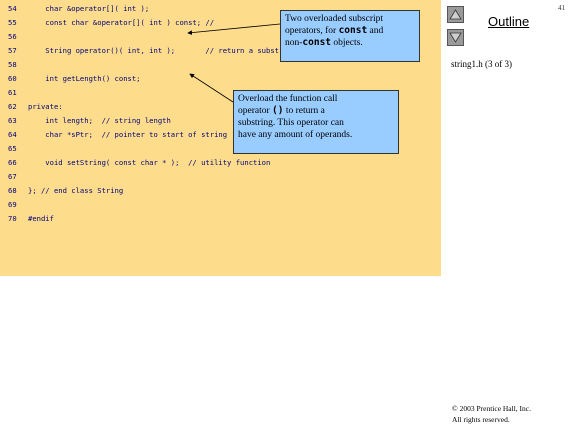  I want to click on outline-title: Outline, so click(509, 21).